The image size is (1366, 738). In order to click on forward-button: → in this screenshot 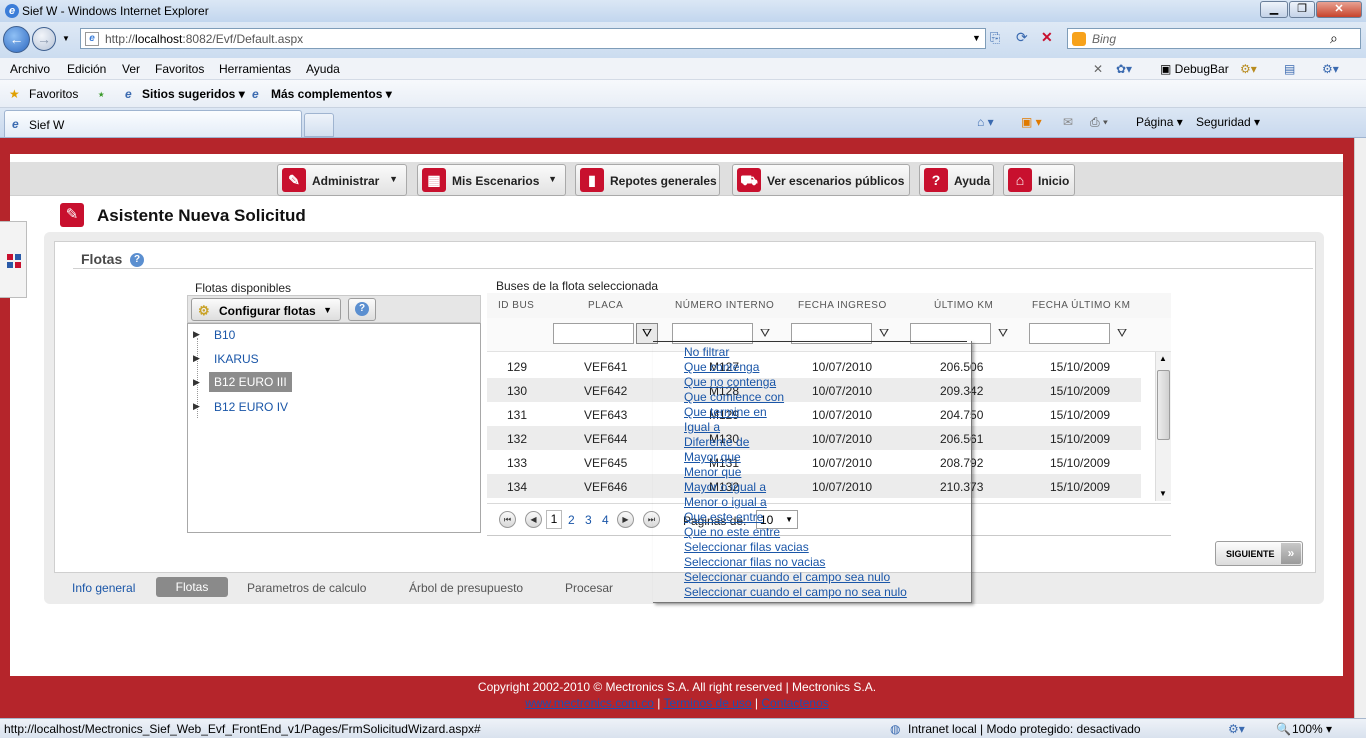, I will do `click(44, 39)`.